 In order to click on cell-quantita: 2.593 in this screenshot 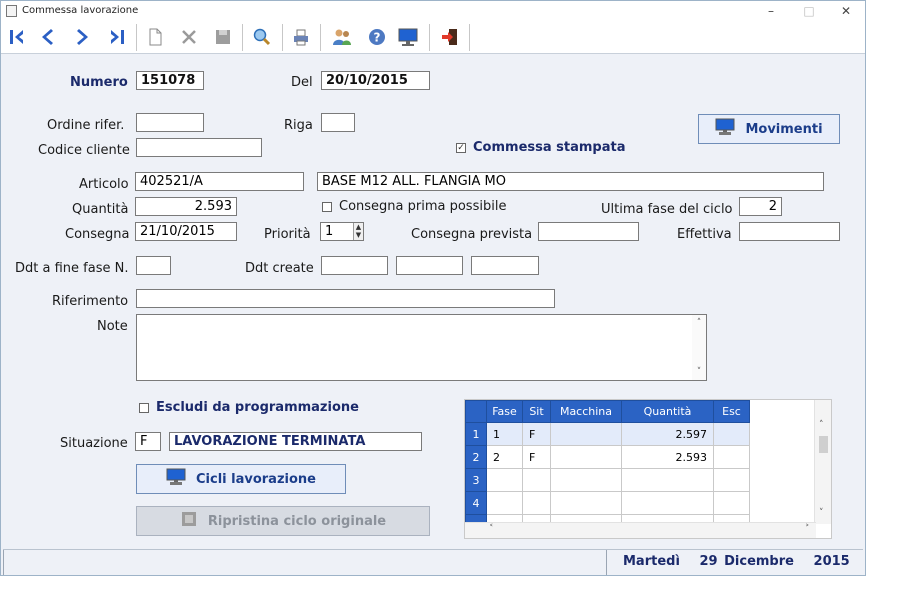, I will do `click(667, 457)`.